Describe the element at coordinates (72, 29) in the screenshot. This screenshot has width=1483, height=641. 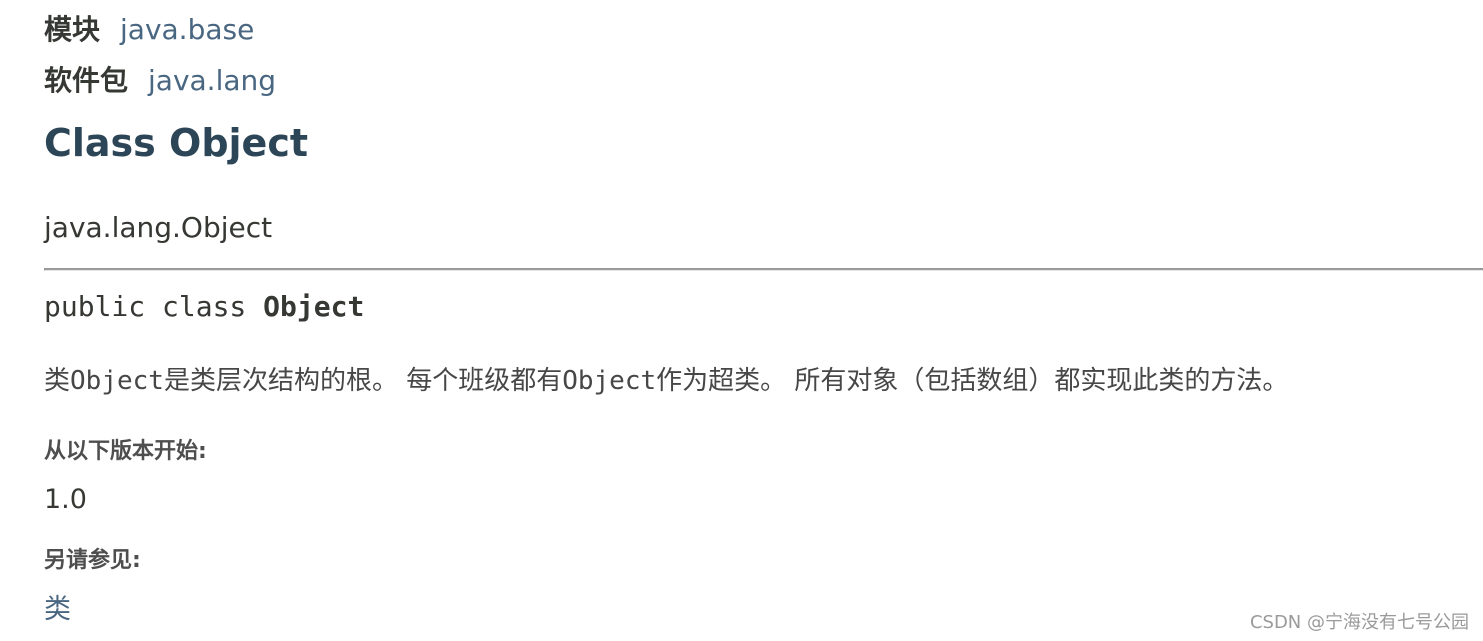
I see `module-label: 模块` at that location.